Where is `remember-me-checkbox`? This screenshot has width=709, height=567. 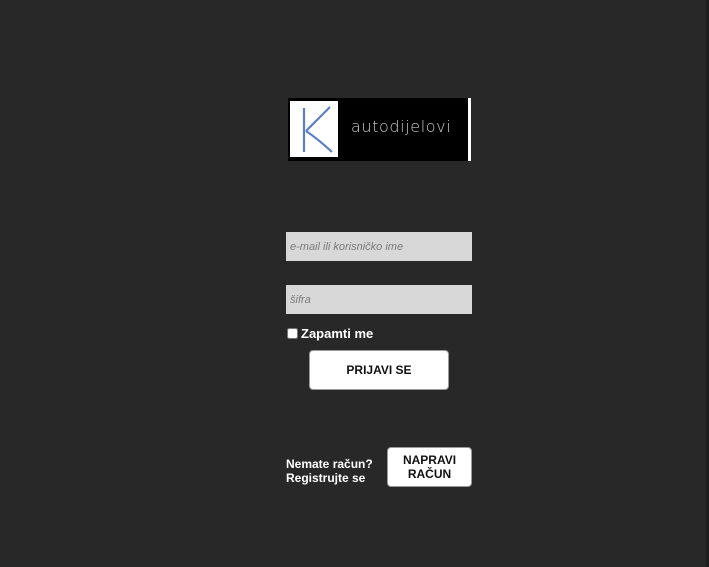 remember-me-checkbox is located at coordinates (292, 333).